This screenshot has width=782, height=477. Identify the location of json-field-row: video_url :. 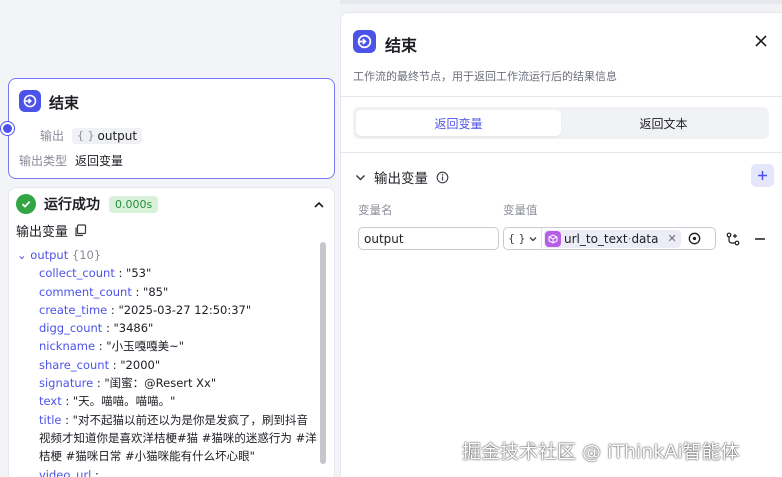
(167, 471).